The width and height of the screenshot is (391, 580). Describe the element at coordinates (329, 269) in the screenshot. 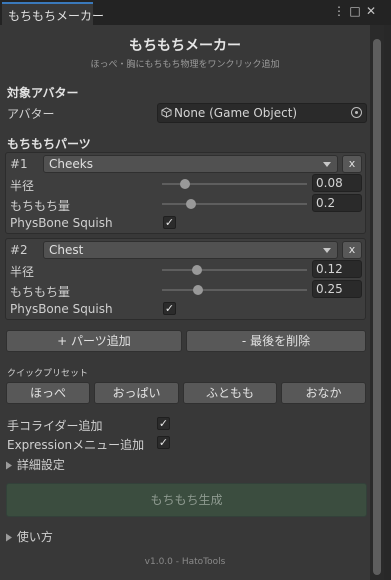

I see `radius-value: 0.12` at that location.